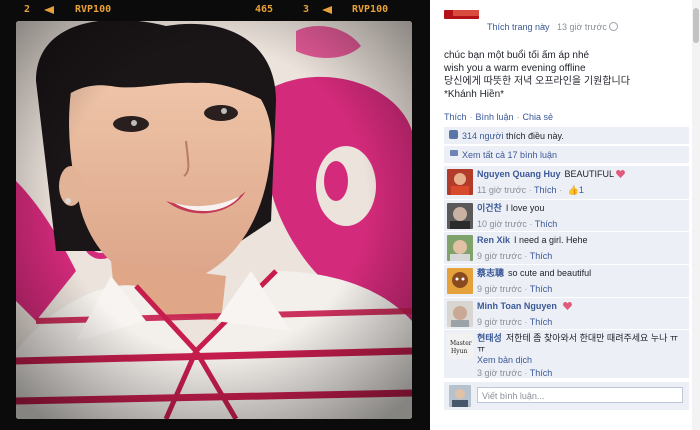  What do you see at coordinates (466, 13) in the screenshot?
I see `page-thumbnail-overlay` at bounding box center [466, 13].